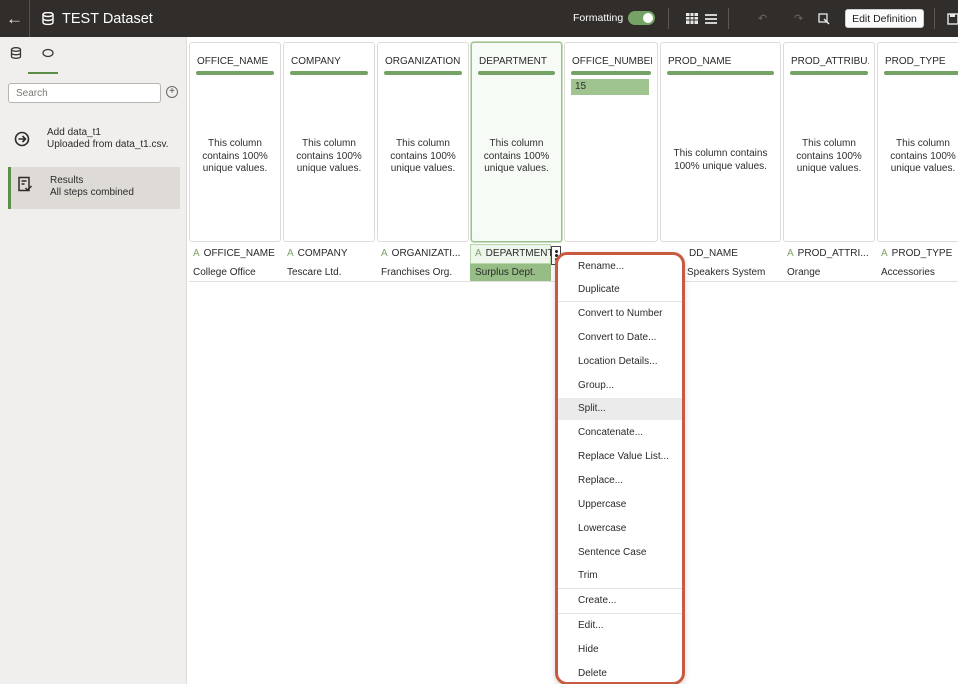 Image resolution: width=958 pixels, height=684 pixels. I want to click on column-card-office-number: OFFICE_NUMBER 15, so click(611, 142).